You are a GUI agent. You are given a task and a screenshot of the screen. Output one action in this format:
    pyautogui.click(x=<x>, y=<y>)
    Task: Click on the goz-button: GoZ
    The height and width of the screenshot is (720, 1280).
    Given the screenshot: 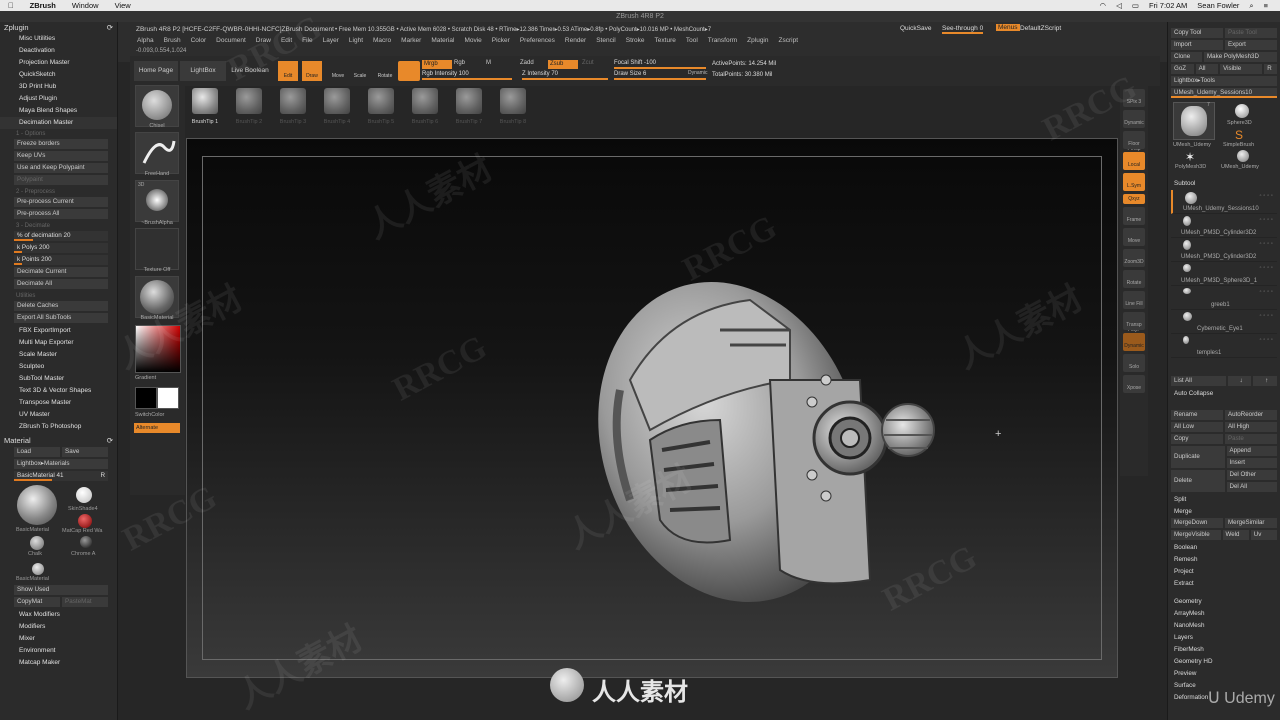 What is the action you would take?
    pyautogui.click(x=1182, y=69)
    